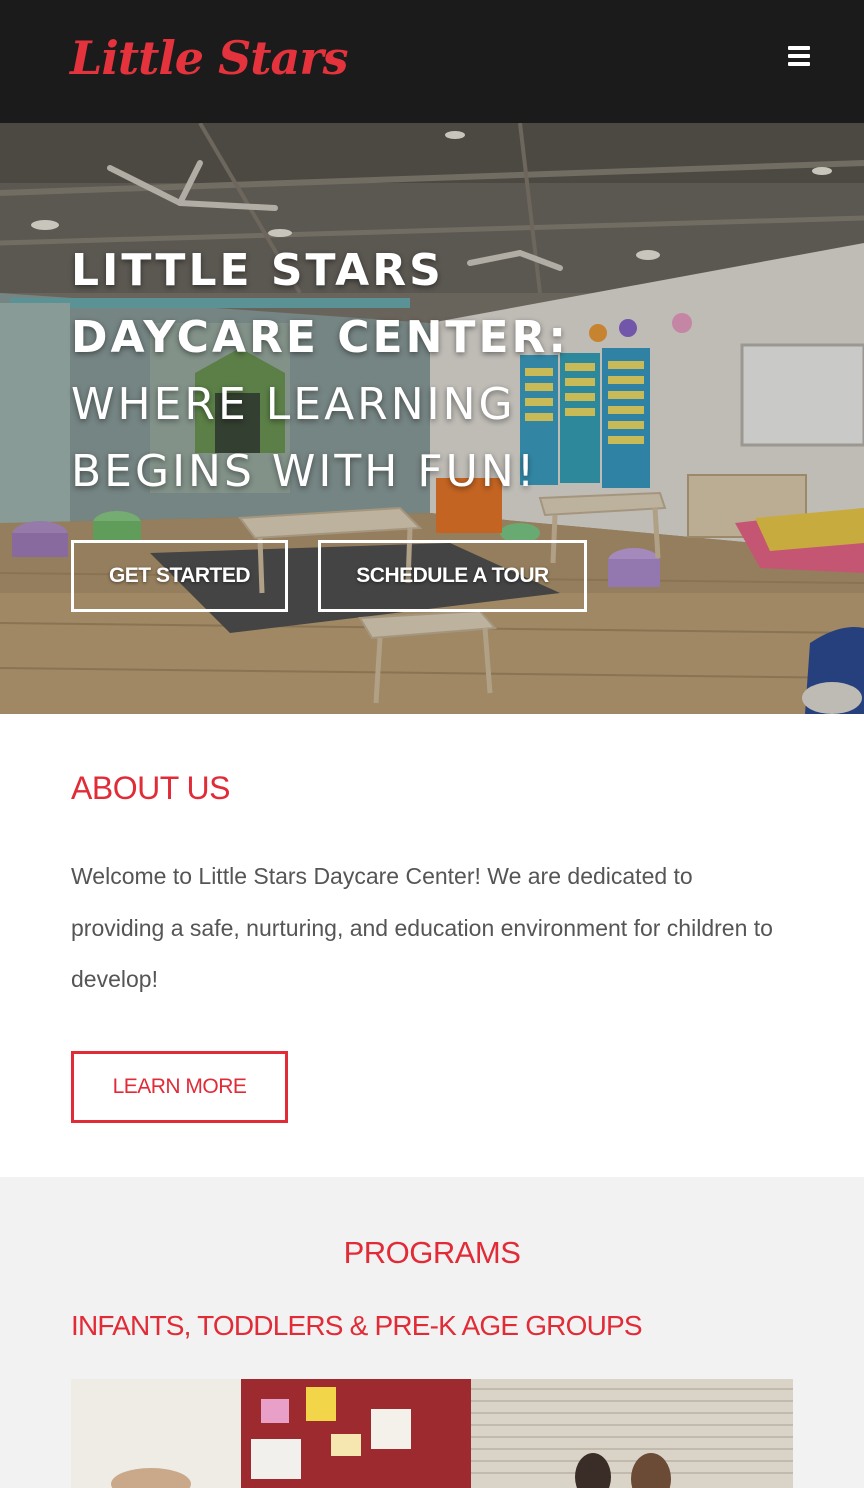 The image size is (864, 1488). Describe the element at coordinates (357, 1325) in the screenshot. I see `programs-subtitle: INFANTS, TODDLERS & PRE-K AGE GROUPS` at that location.